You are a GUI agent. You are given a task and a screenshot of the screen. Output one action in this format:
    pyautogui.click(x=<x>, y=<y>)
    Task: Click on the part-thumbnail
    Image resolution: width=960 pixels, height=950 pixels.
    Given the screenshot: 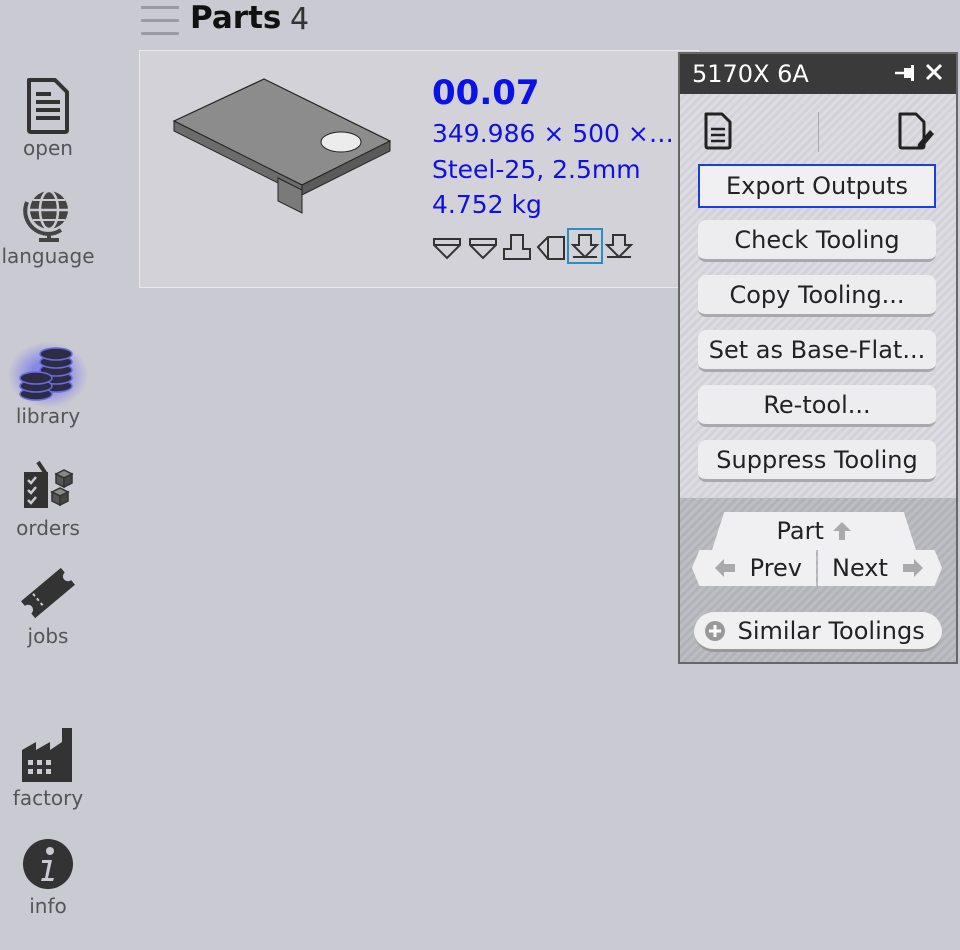 What is the action you would take?
    pyautogui.click(x=282, y=146)
    